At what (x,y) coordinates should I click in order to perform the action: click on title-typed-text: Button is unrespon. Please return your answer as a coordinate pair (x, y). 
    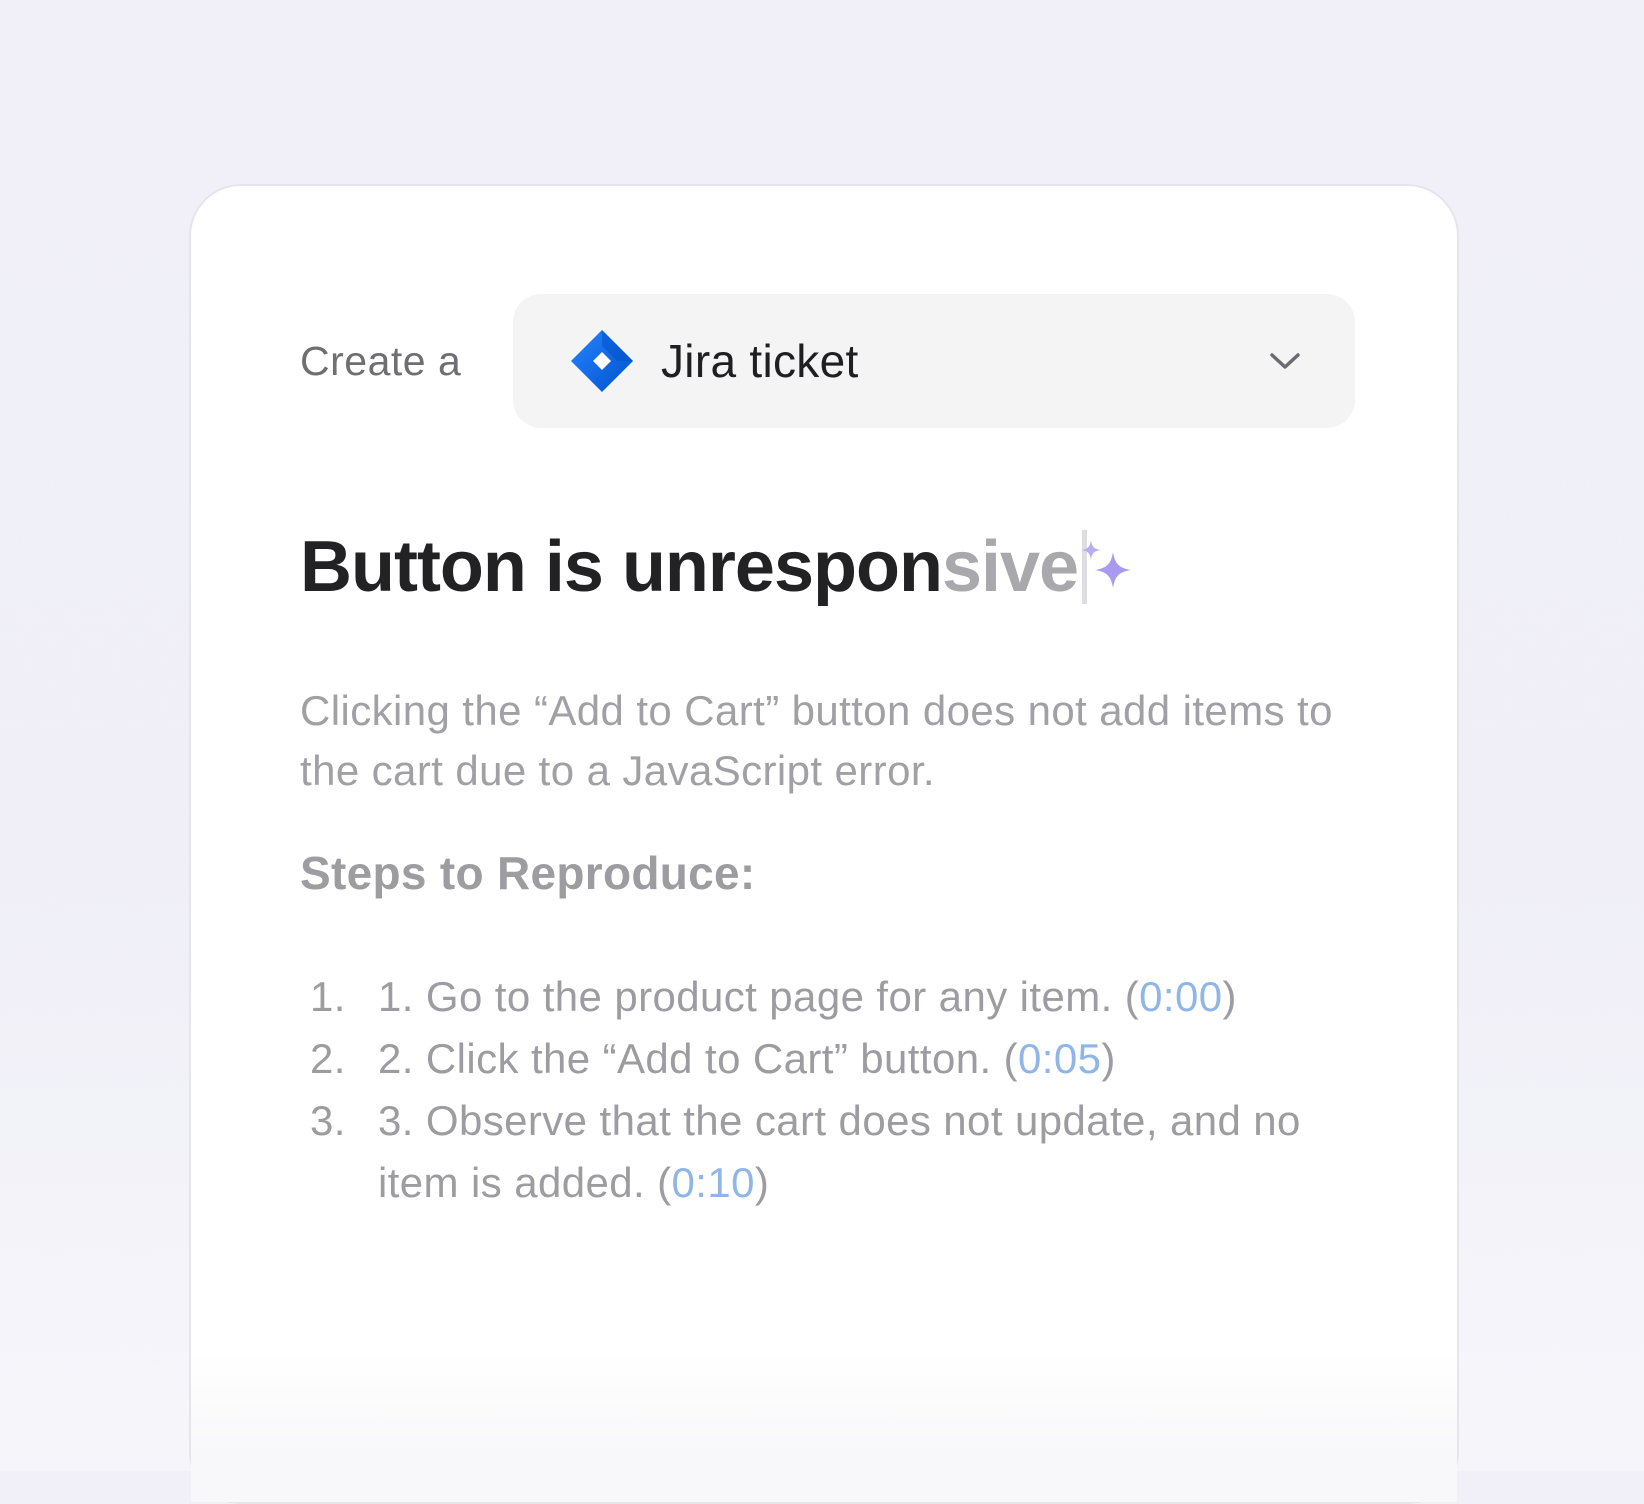
    Looking at the image, I should click on (621, 567).